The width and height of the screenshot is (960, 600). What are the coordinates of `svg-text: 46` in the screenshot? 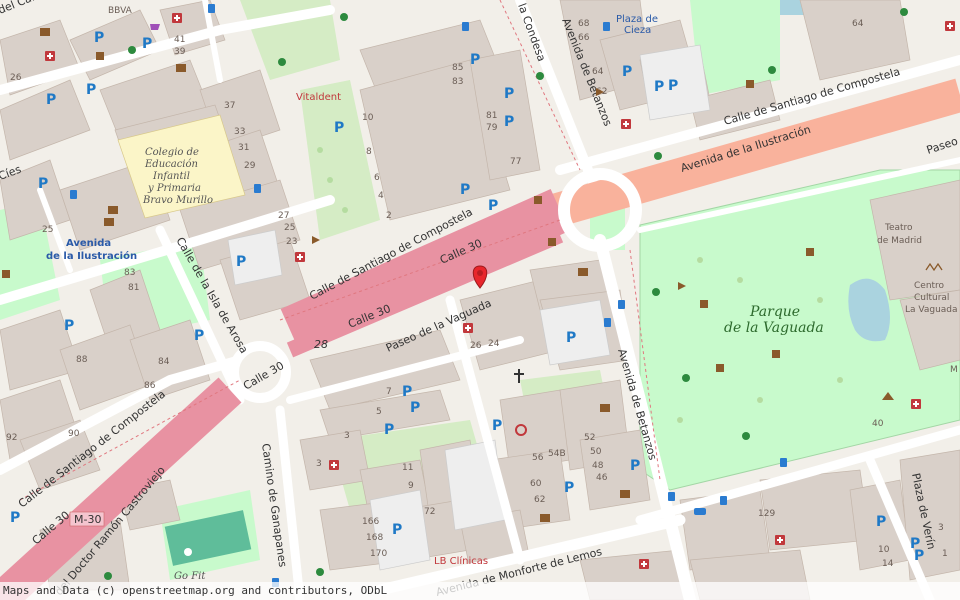 It's located at (602, 478).